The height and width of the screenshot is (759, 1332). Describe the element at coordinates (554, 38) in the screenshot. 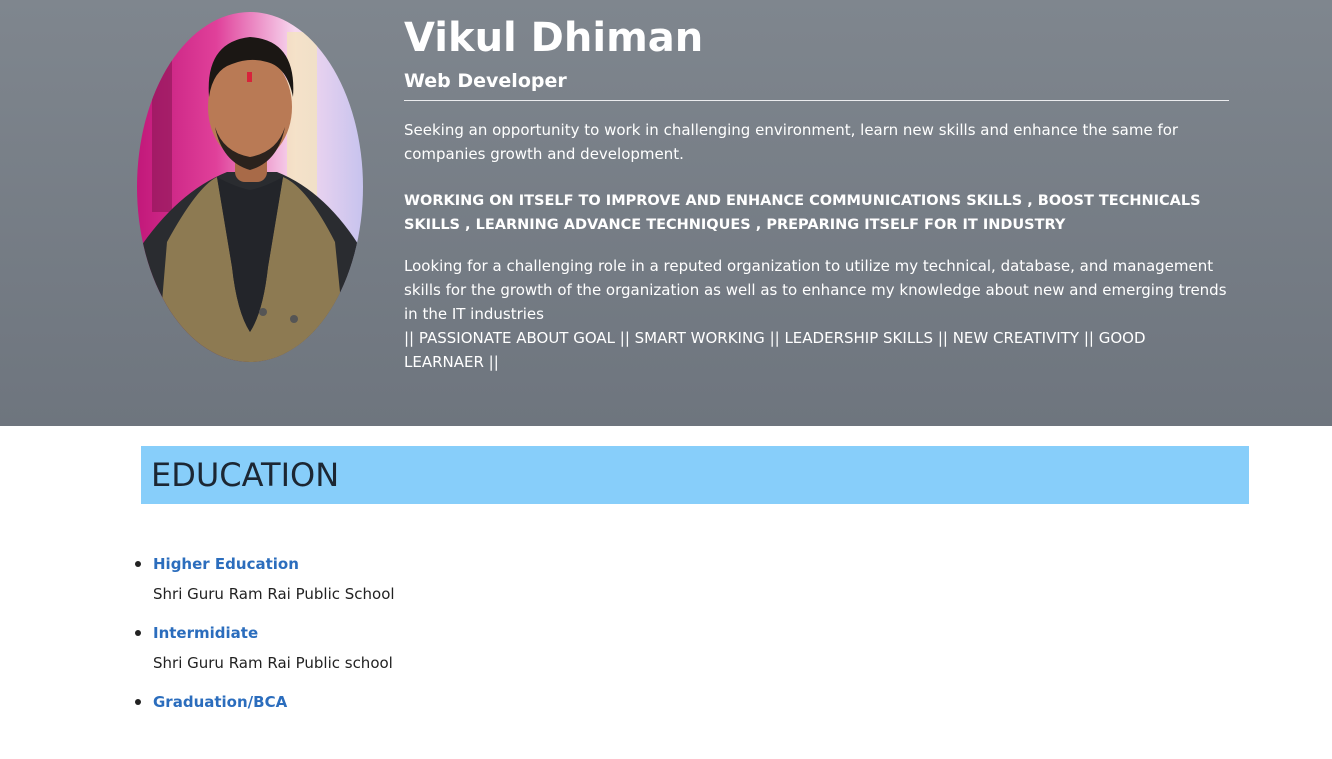

I see `profile-name: Vikul Dhiman` at that location.